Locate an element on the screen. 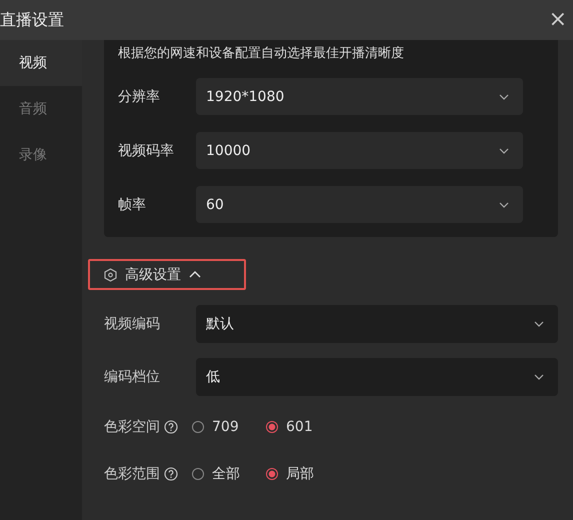  field-label: 色彩空间 is located at coordinates (132, 427).